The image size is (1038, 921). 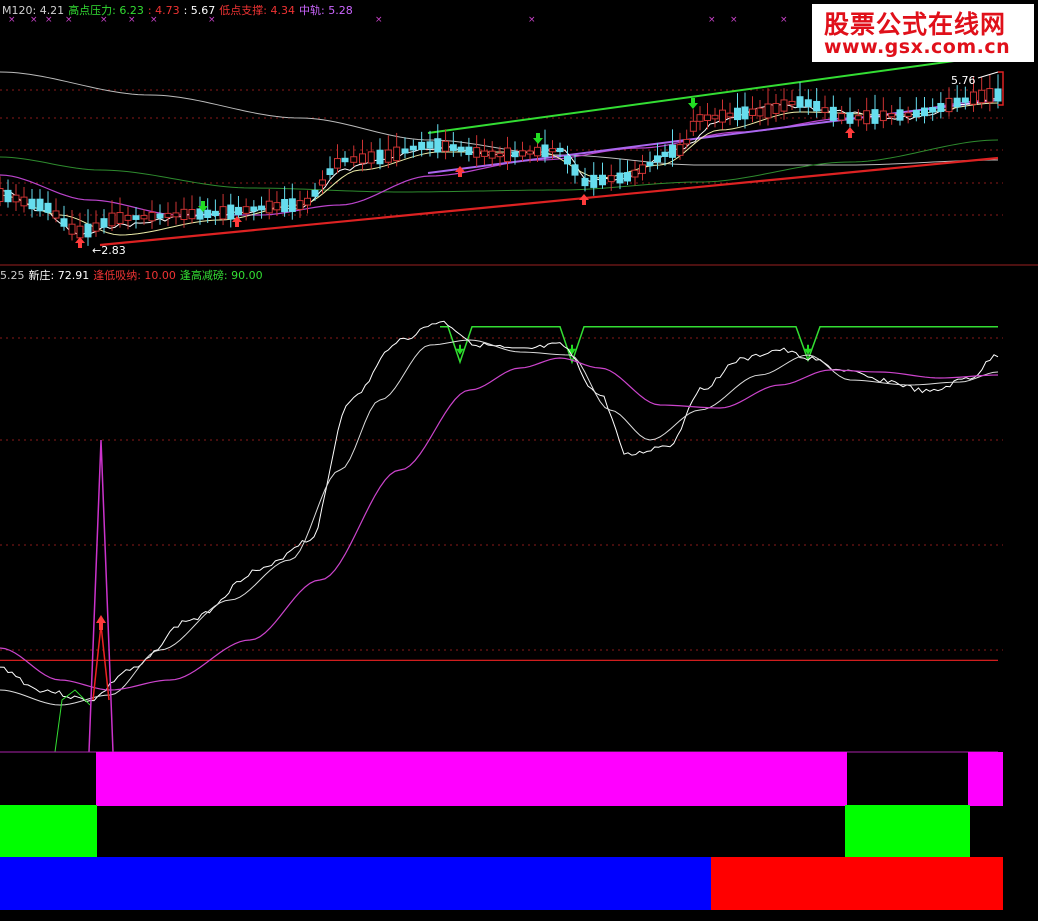 I want to click on high-price-pointer, so click(x=988, y=75).